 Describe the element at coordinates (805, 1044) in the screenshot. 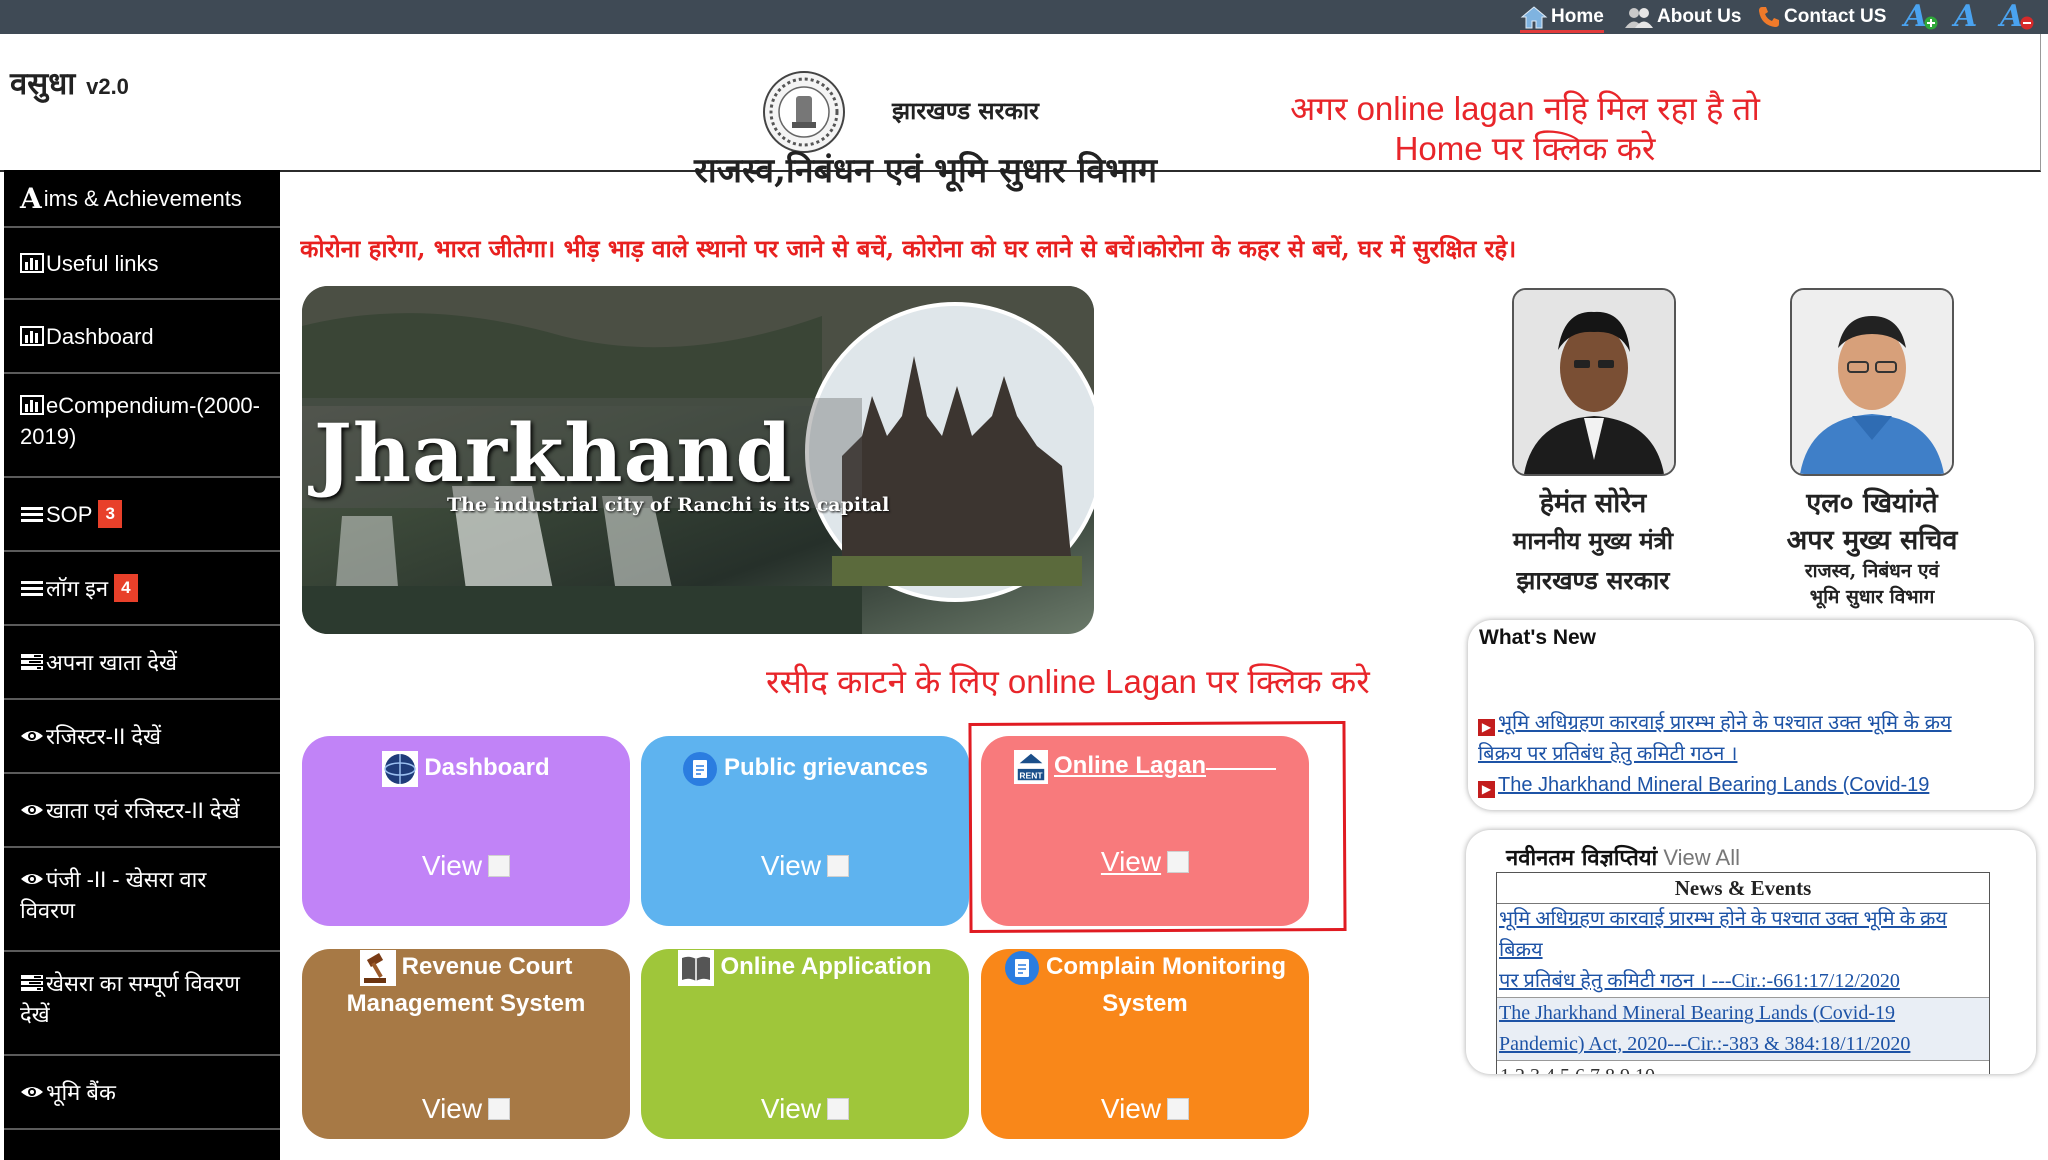

I see `tile-online-application: Online Application View` at that location.